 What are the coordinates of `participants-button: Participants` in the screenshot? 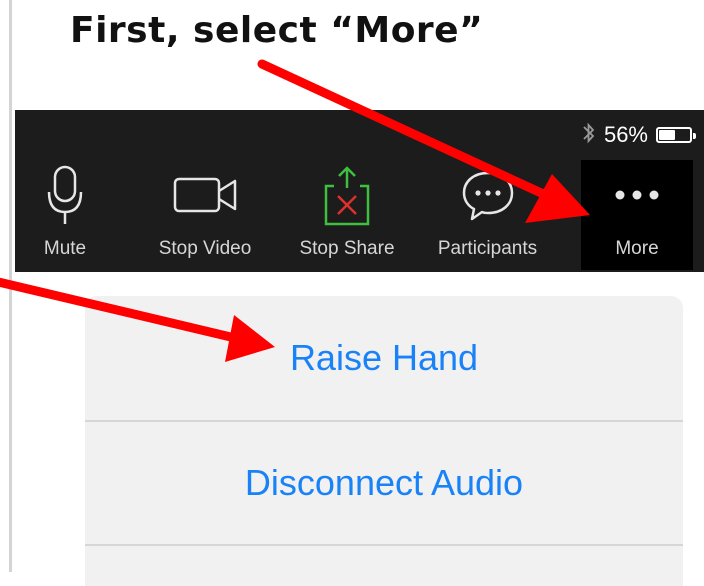 It's located at (487, 215).